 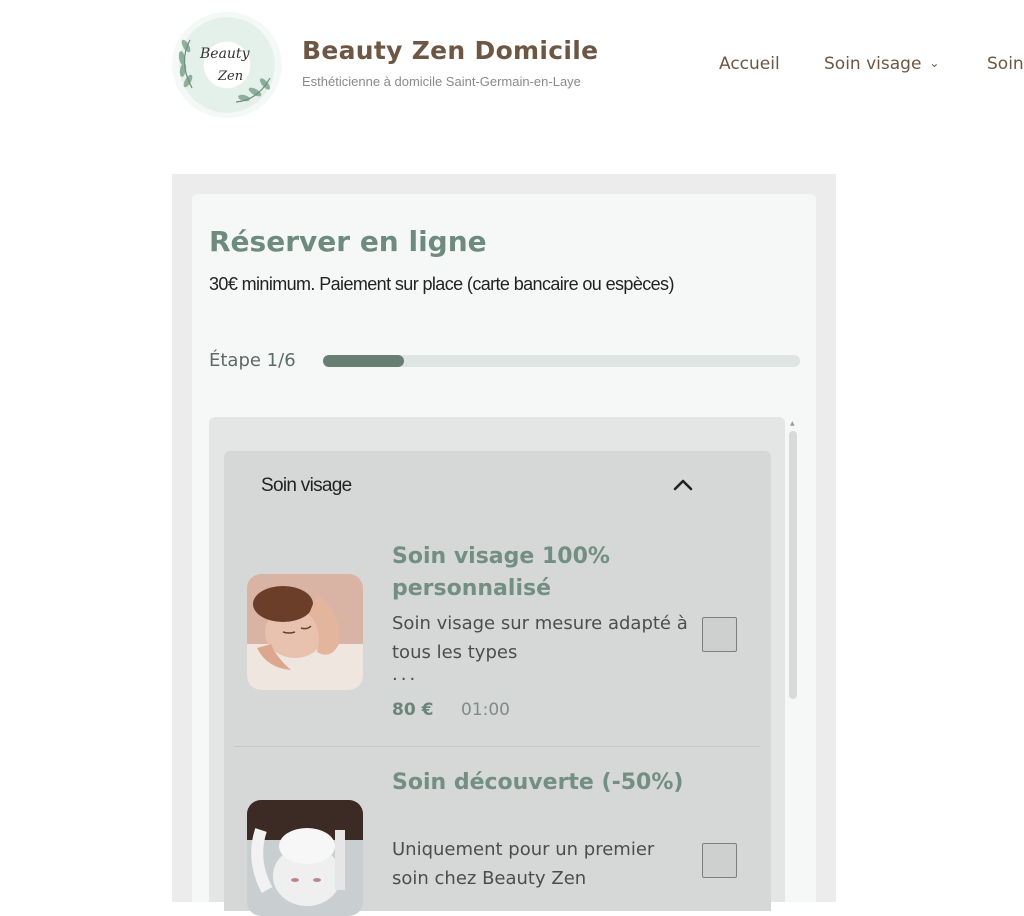 I want to click on service-name: Soin visage 100% personnalisé, so click(x=501, y=572).